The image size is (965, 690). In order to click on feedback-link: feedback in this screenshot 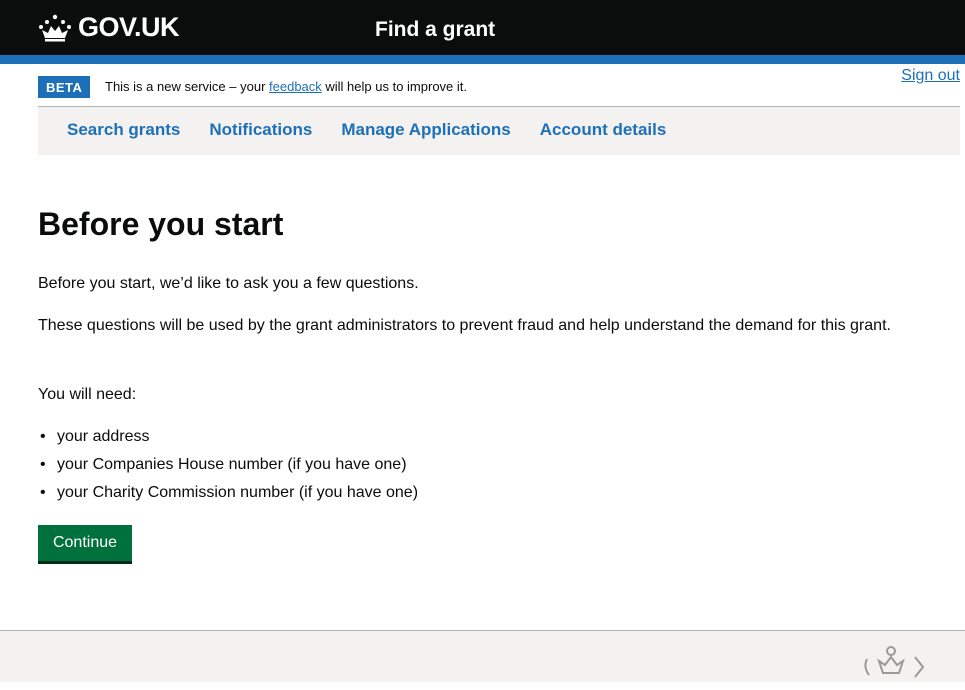, I will do `click(295, 86)`.